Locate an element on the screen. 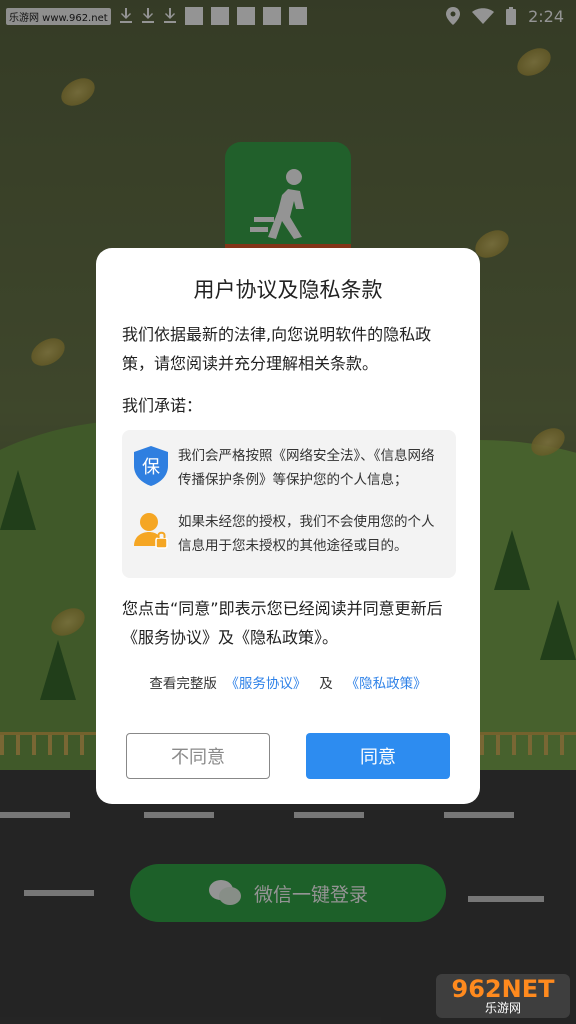 This screenshot has height=1024, width=576. shield-glyph: 保 is located at coordinates (151, 467).